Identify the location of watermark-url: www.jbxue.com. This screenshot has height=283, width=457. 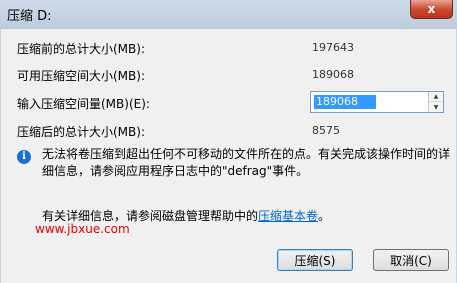
(82, 229).